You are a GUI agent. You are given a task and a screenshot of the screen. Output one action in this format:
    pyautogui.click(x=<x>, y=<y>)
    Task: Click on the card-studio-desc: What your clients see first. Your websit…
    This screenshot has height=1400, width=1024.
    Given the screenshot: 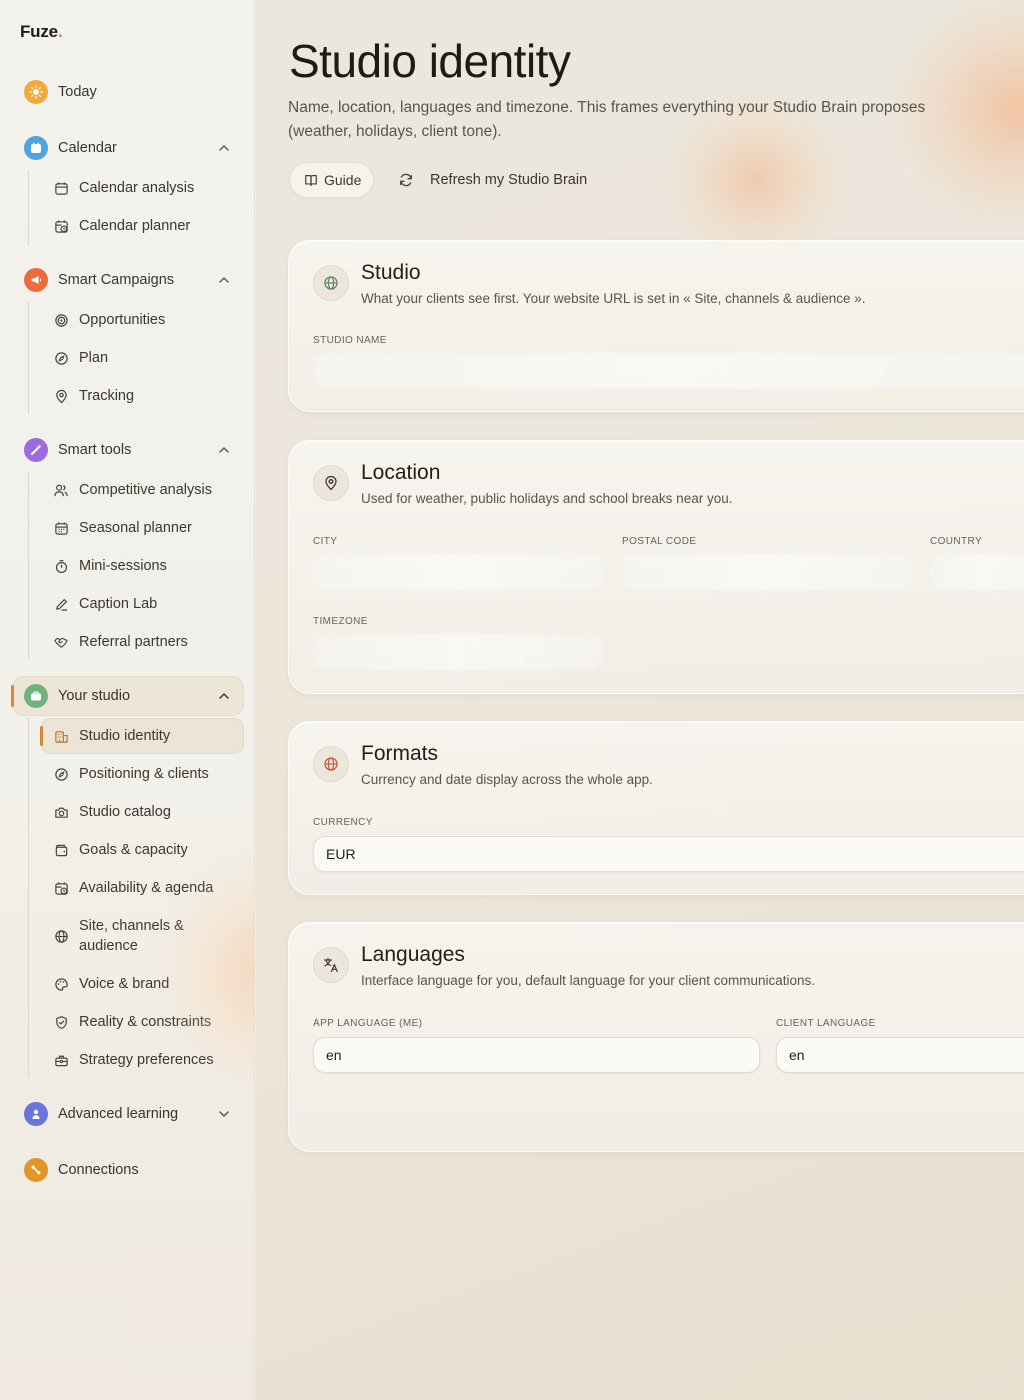 What is the action you would take?
    pyautogui.click(x=613, y=298)
    